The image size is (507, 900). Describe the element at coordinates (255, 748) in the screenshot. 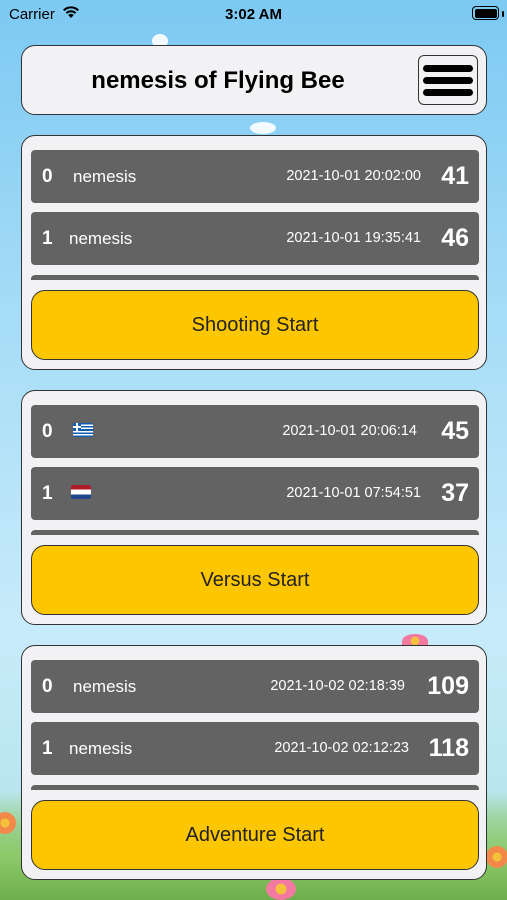

I see `ranking-row: 1 nemesis 2021-10-02 02:12:23 118` at that location.